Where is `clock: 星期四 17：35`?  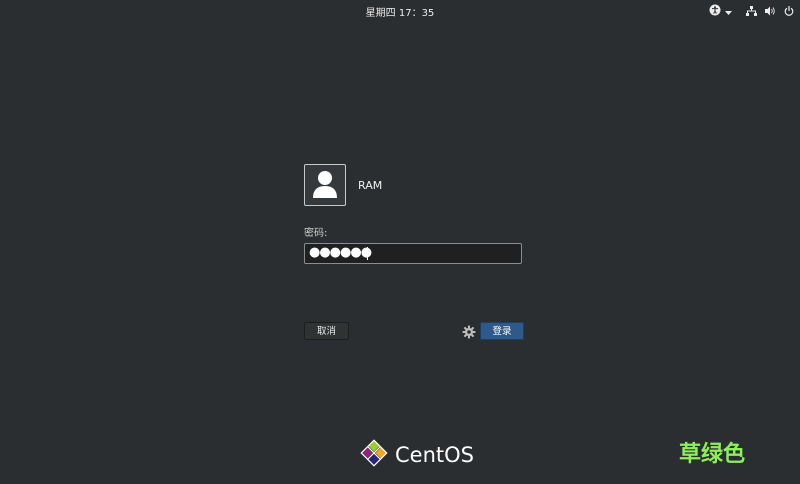 clock: 星期四 17：35 is located at coordinates (400, 11).